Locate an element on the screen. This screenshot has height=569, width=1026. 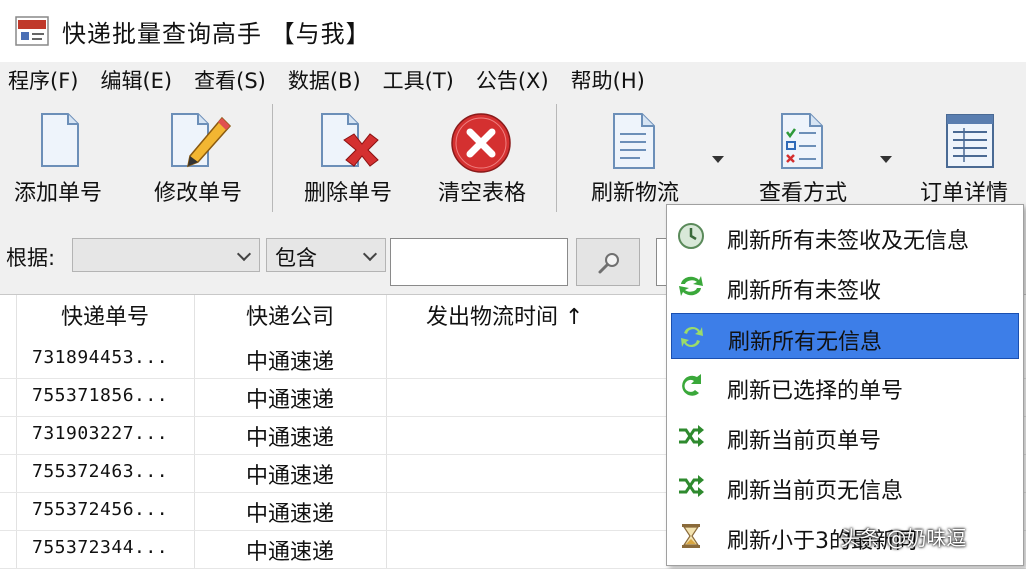
search-input is located at coordinates (479, 262).